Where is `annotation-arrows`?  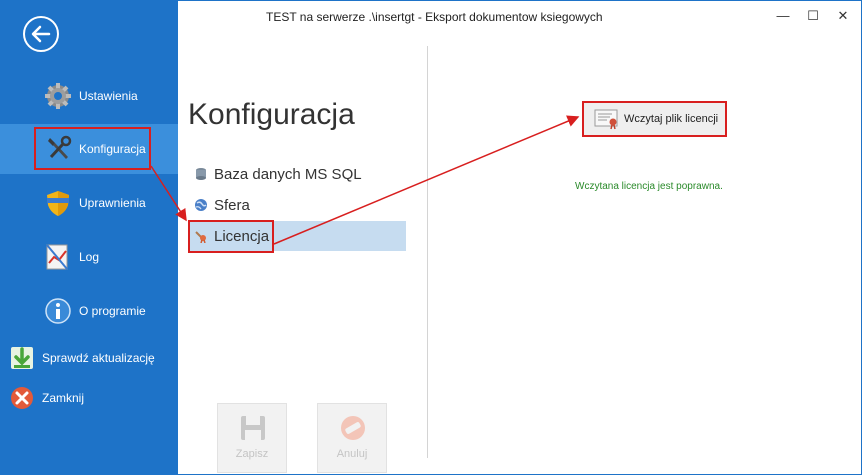
annotation-arrows is located at coordinates (365, 180).